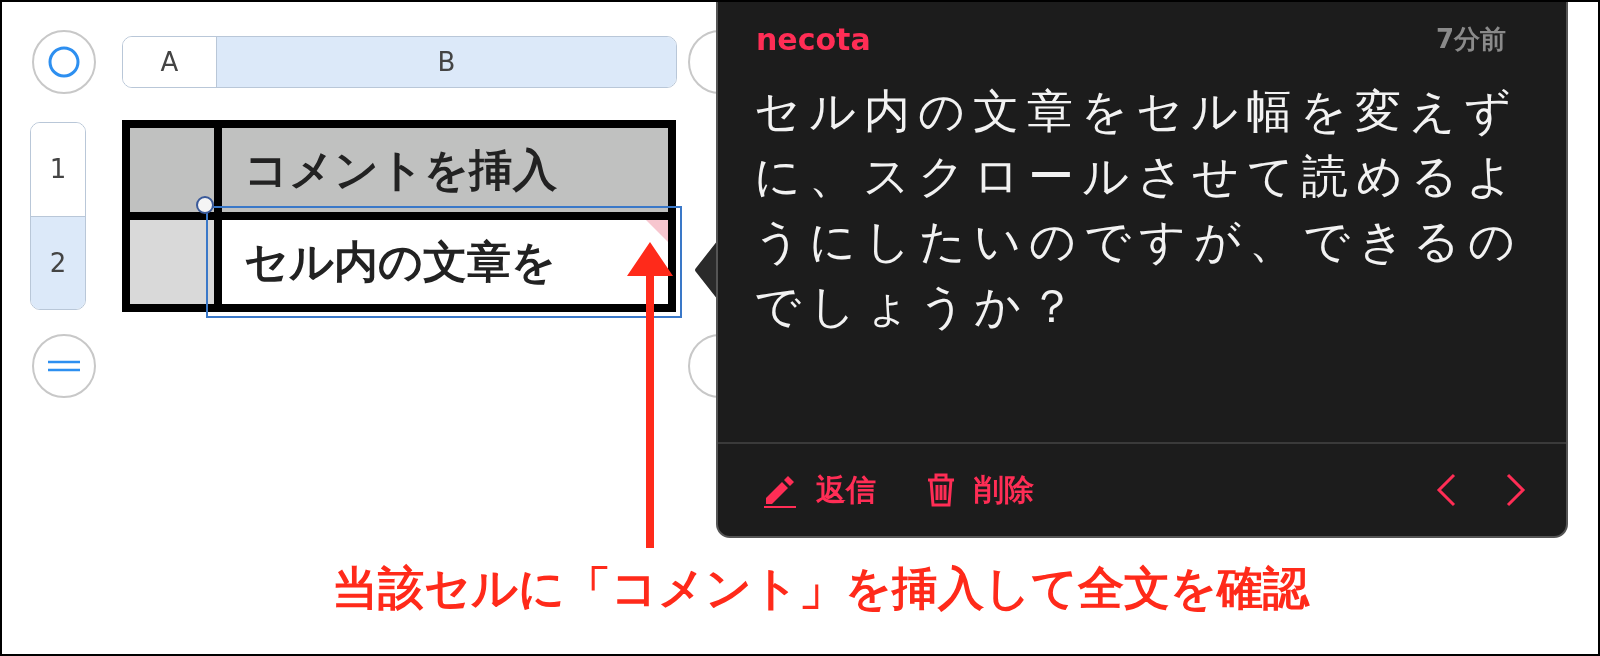 This screenshot has width=1600, height=656. What do you see at coordinates (650, 395) in the screenshot?
I see `arrow-icon` at bounding box center [650, 395].